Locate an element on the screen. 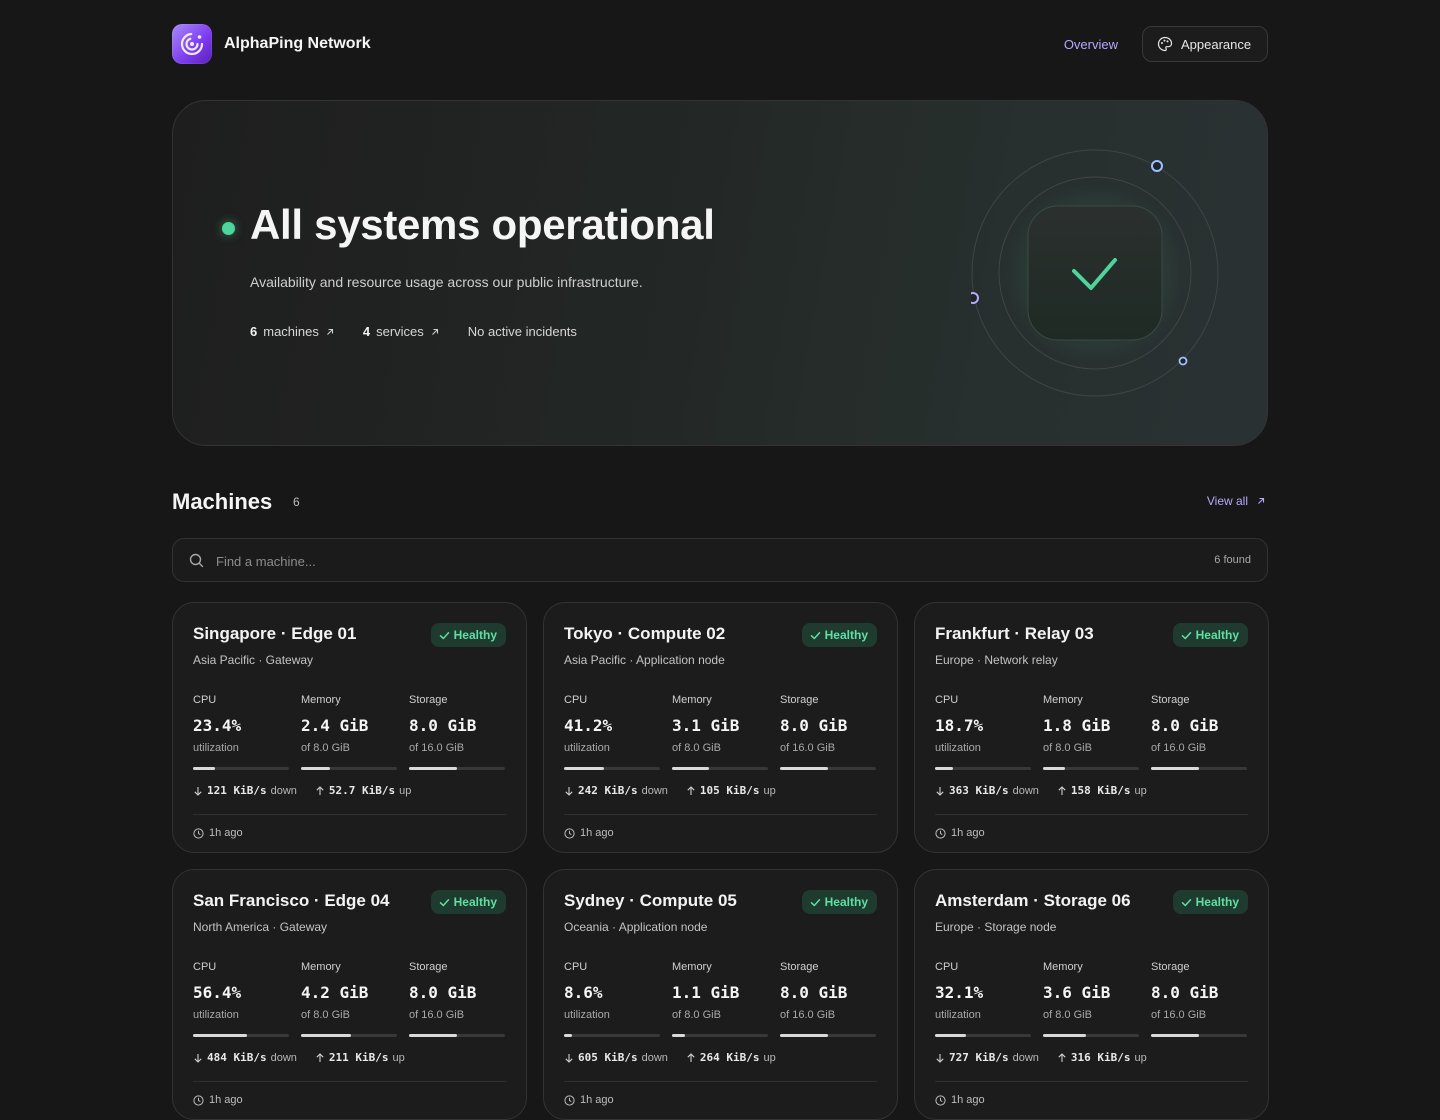  upload-rate: 105 KiB/s up is located at coordinates (731, 790).